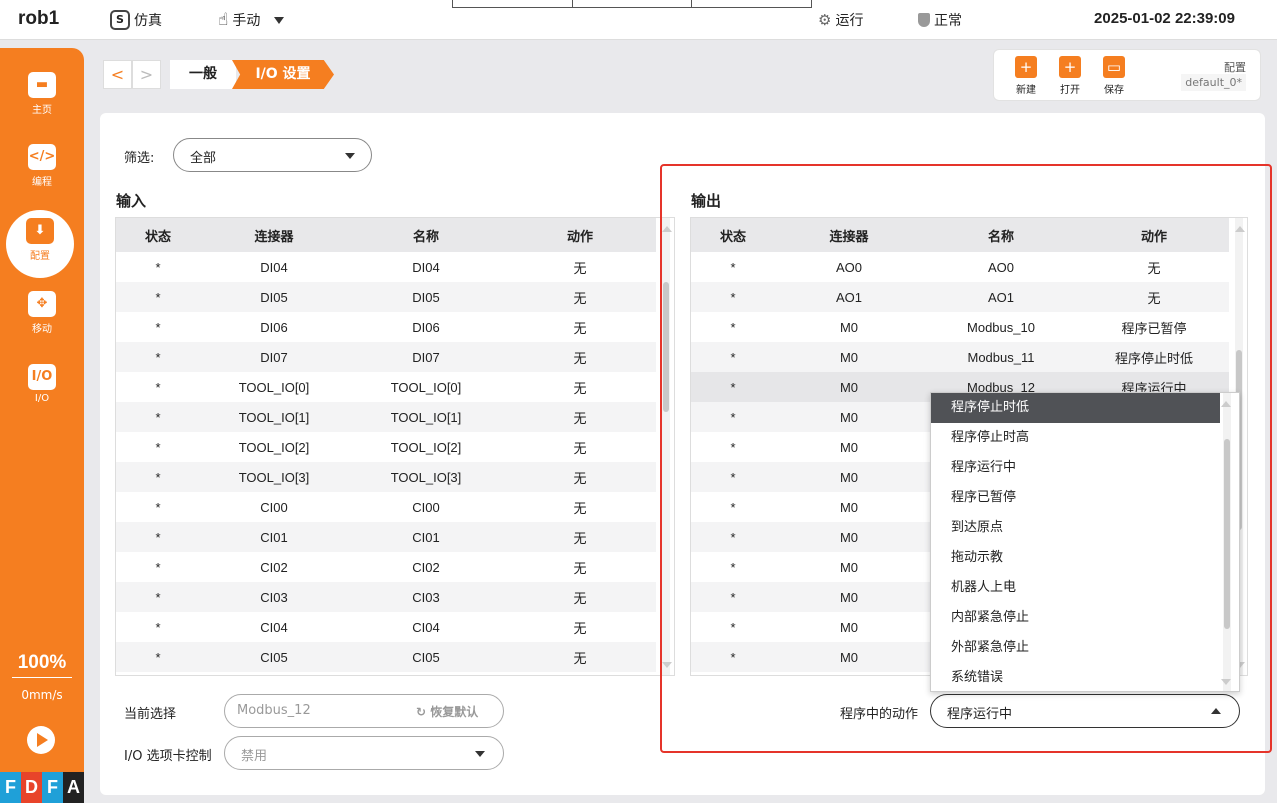 This screenshot has width=1277, height=803. I want to click on io-card-control-select: 禁用, so click(364, 753).